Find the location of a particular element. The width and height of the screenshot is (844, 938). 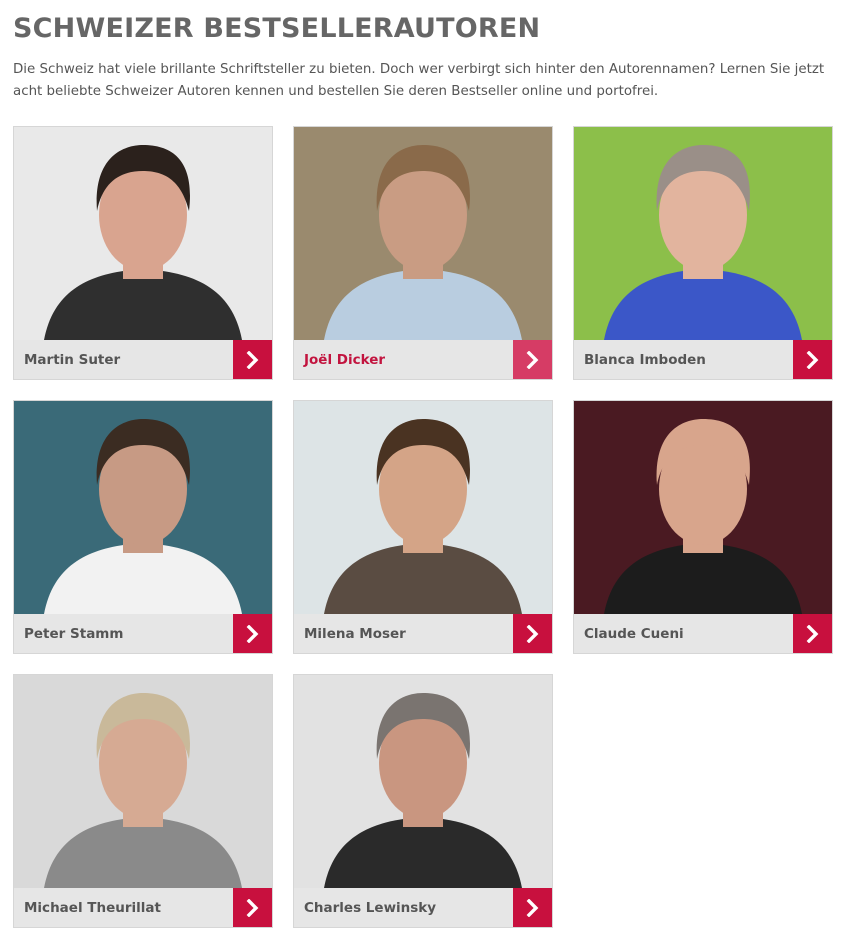

author-caption: Joël Dicker is located at coordinates (403, 359).